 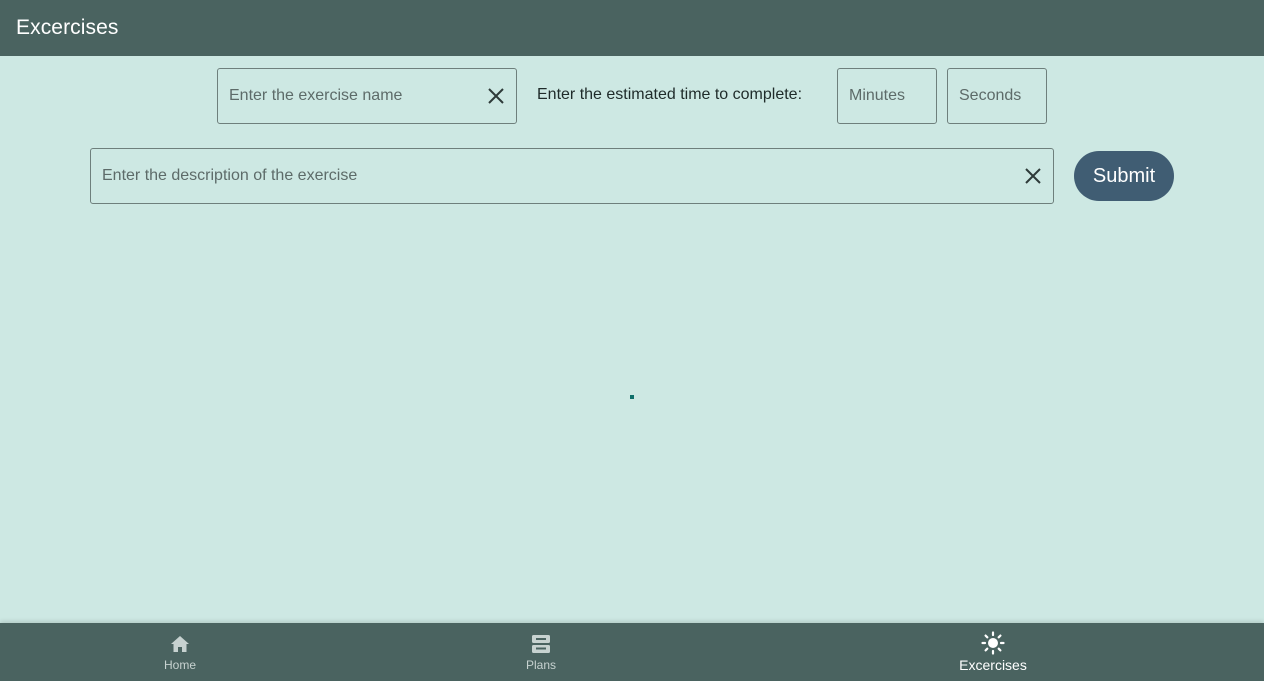 I want to click on seconds-input: Seconds, so click(x=997, y=96).